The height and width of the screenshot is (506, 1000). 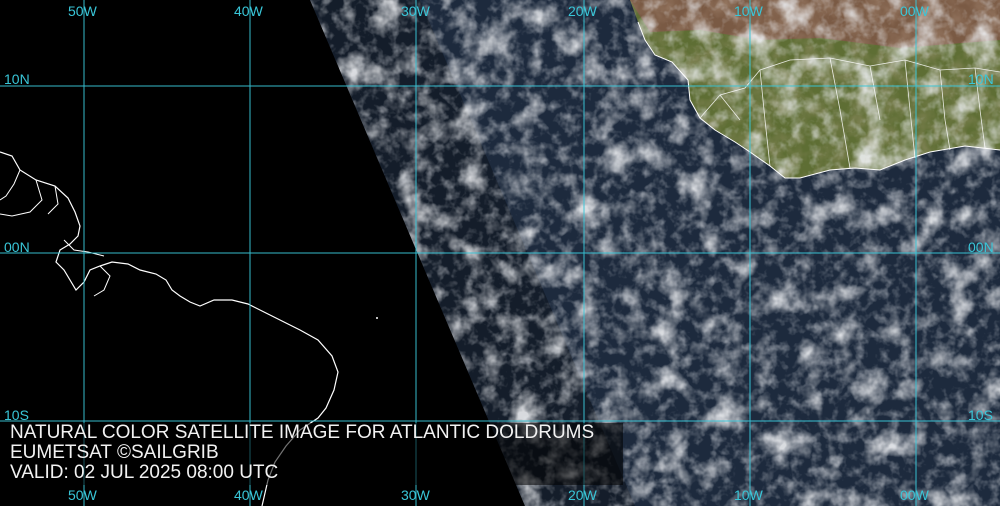 I want to click on lat-label-left: 10S, so click(x=16, y=415).